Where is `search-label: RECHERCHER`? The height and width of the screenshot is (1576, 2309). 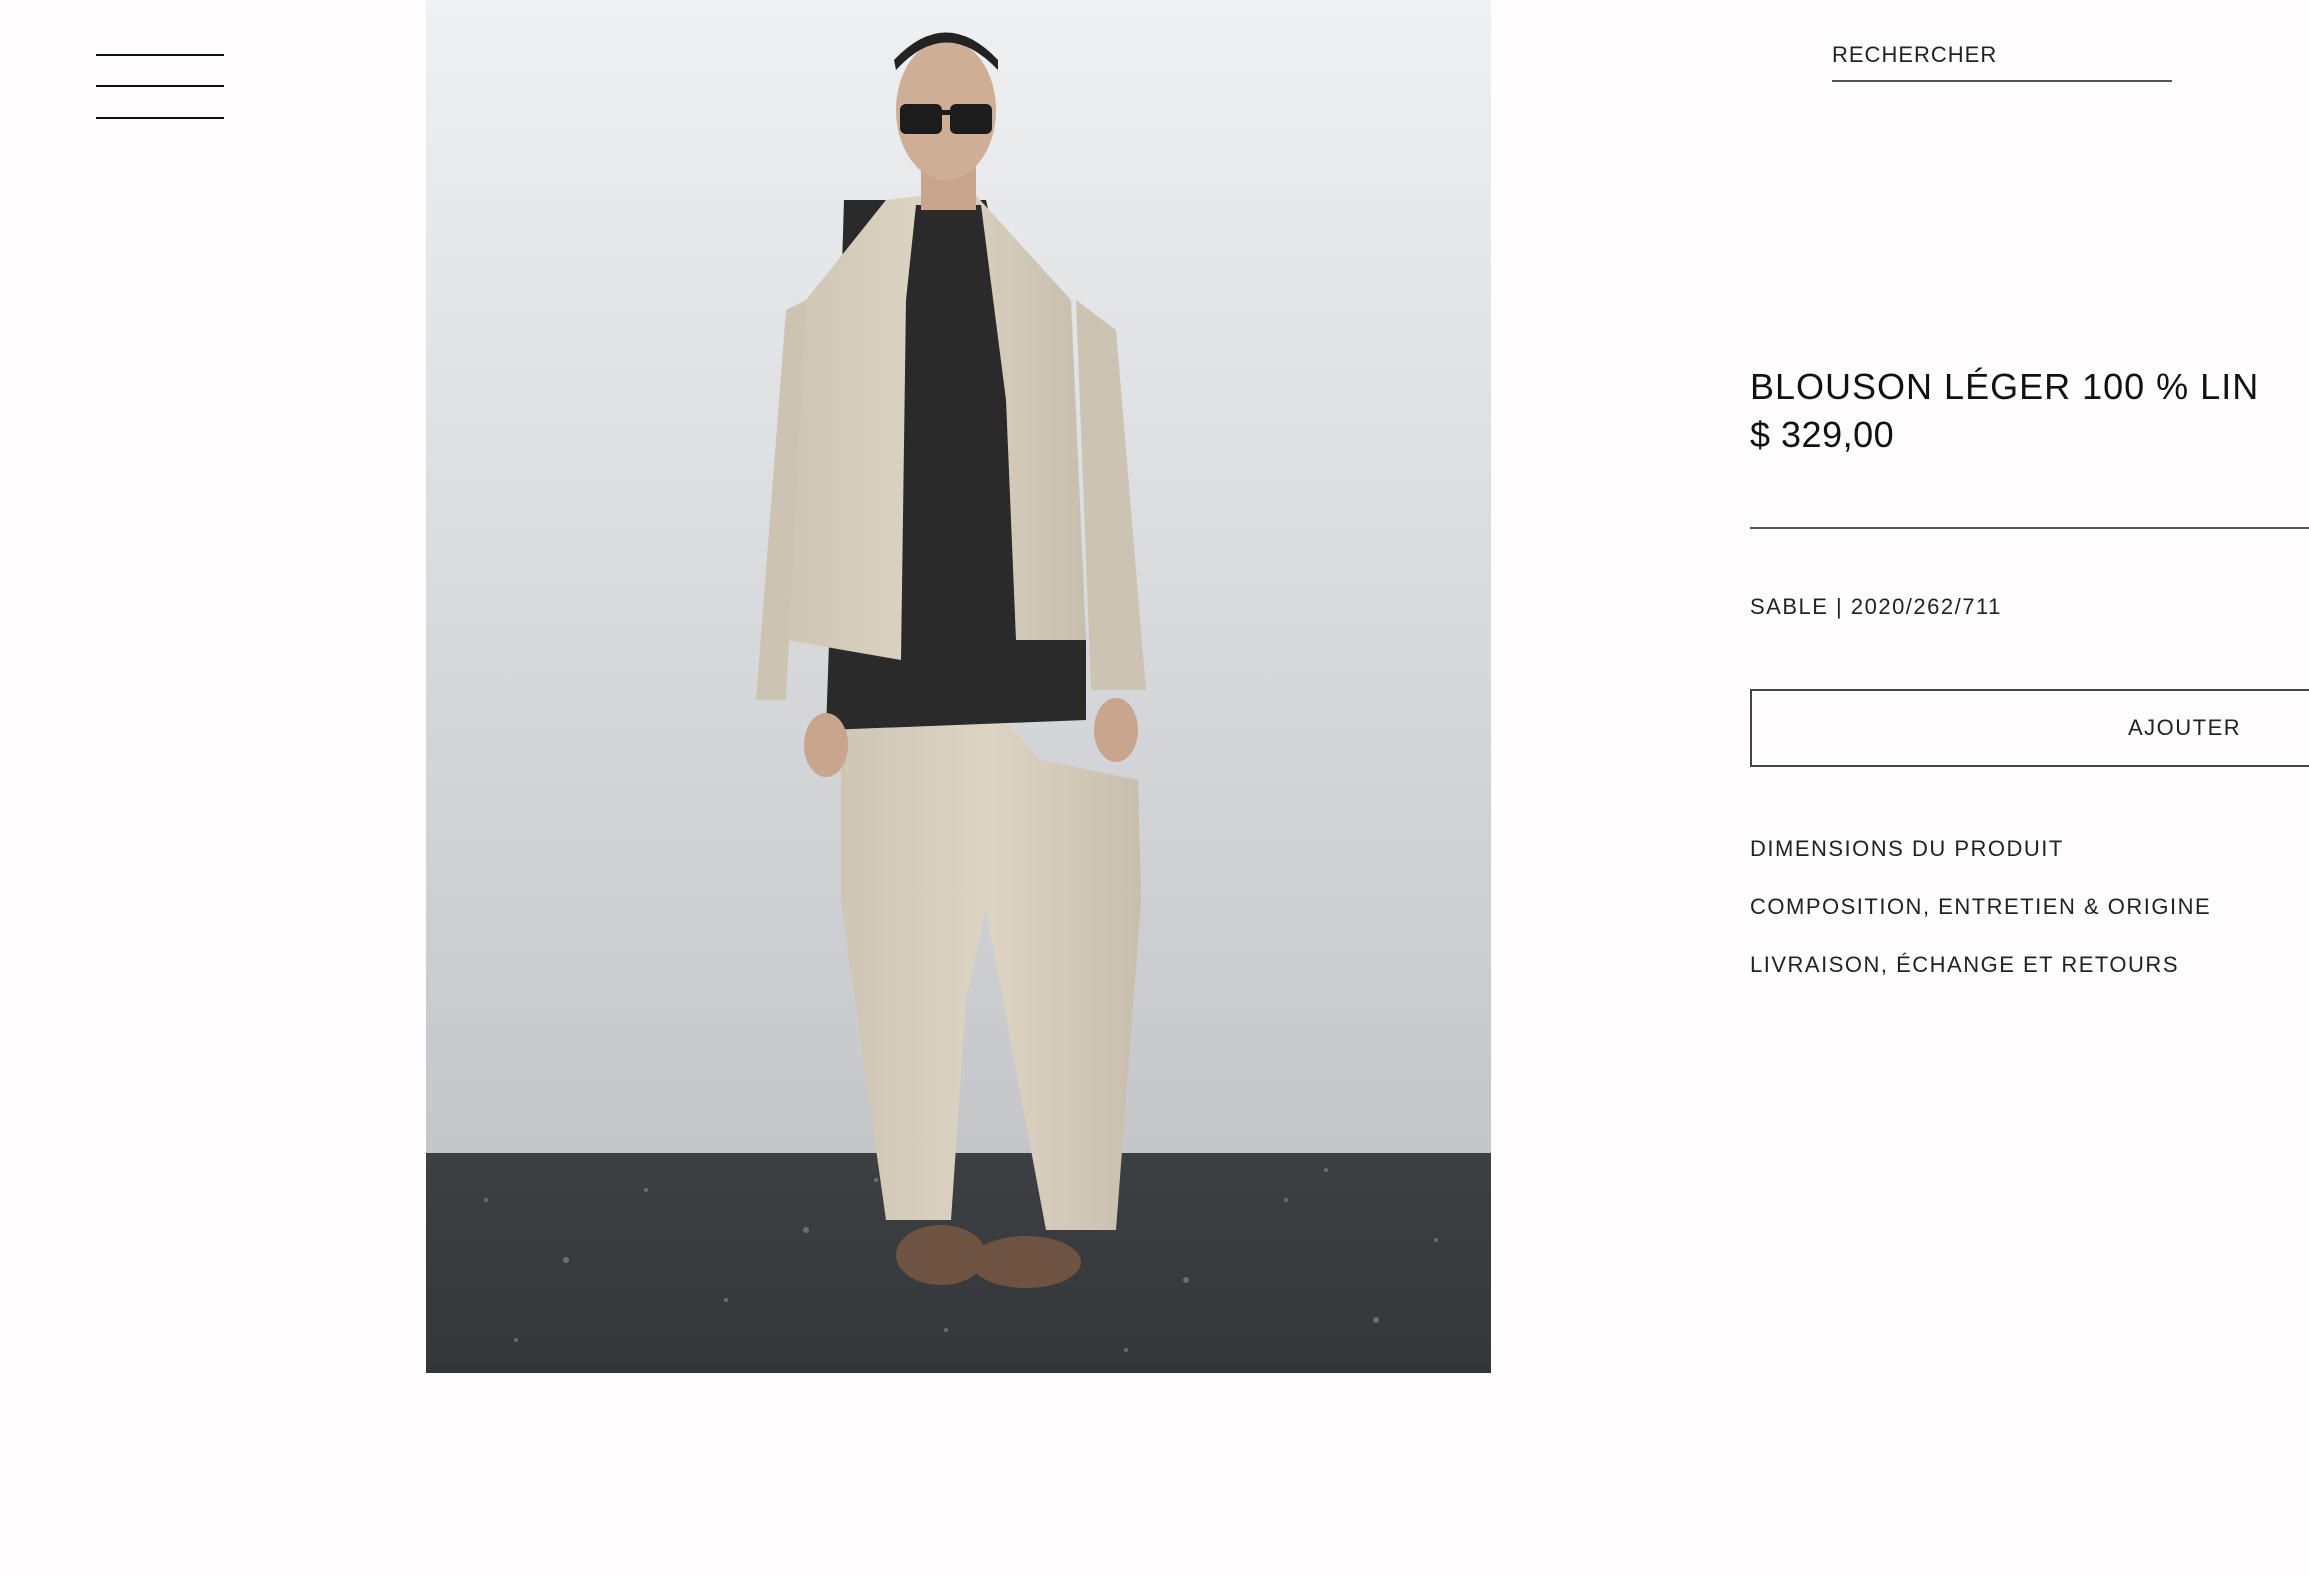 search-label: RECHERCHER is located at coordinates (1915, 54).